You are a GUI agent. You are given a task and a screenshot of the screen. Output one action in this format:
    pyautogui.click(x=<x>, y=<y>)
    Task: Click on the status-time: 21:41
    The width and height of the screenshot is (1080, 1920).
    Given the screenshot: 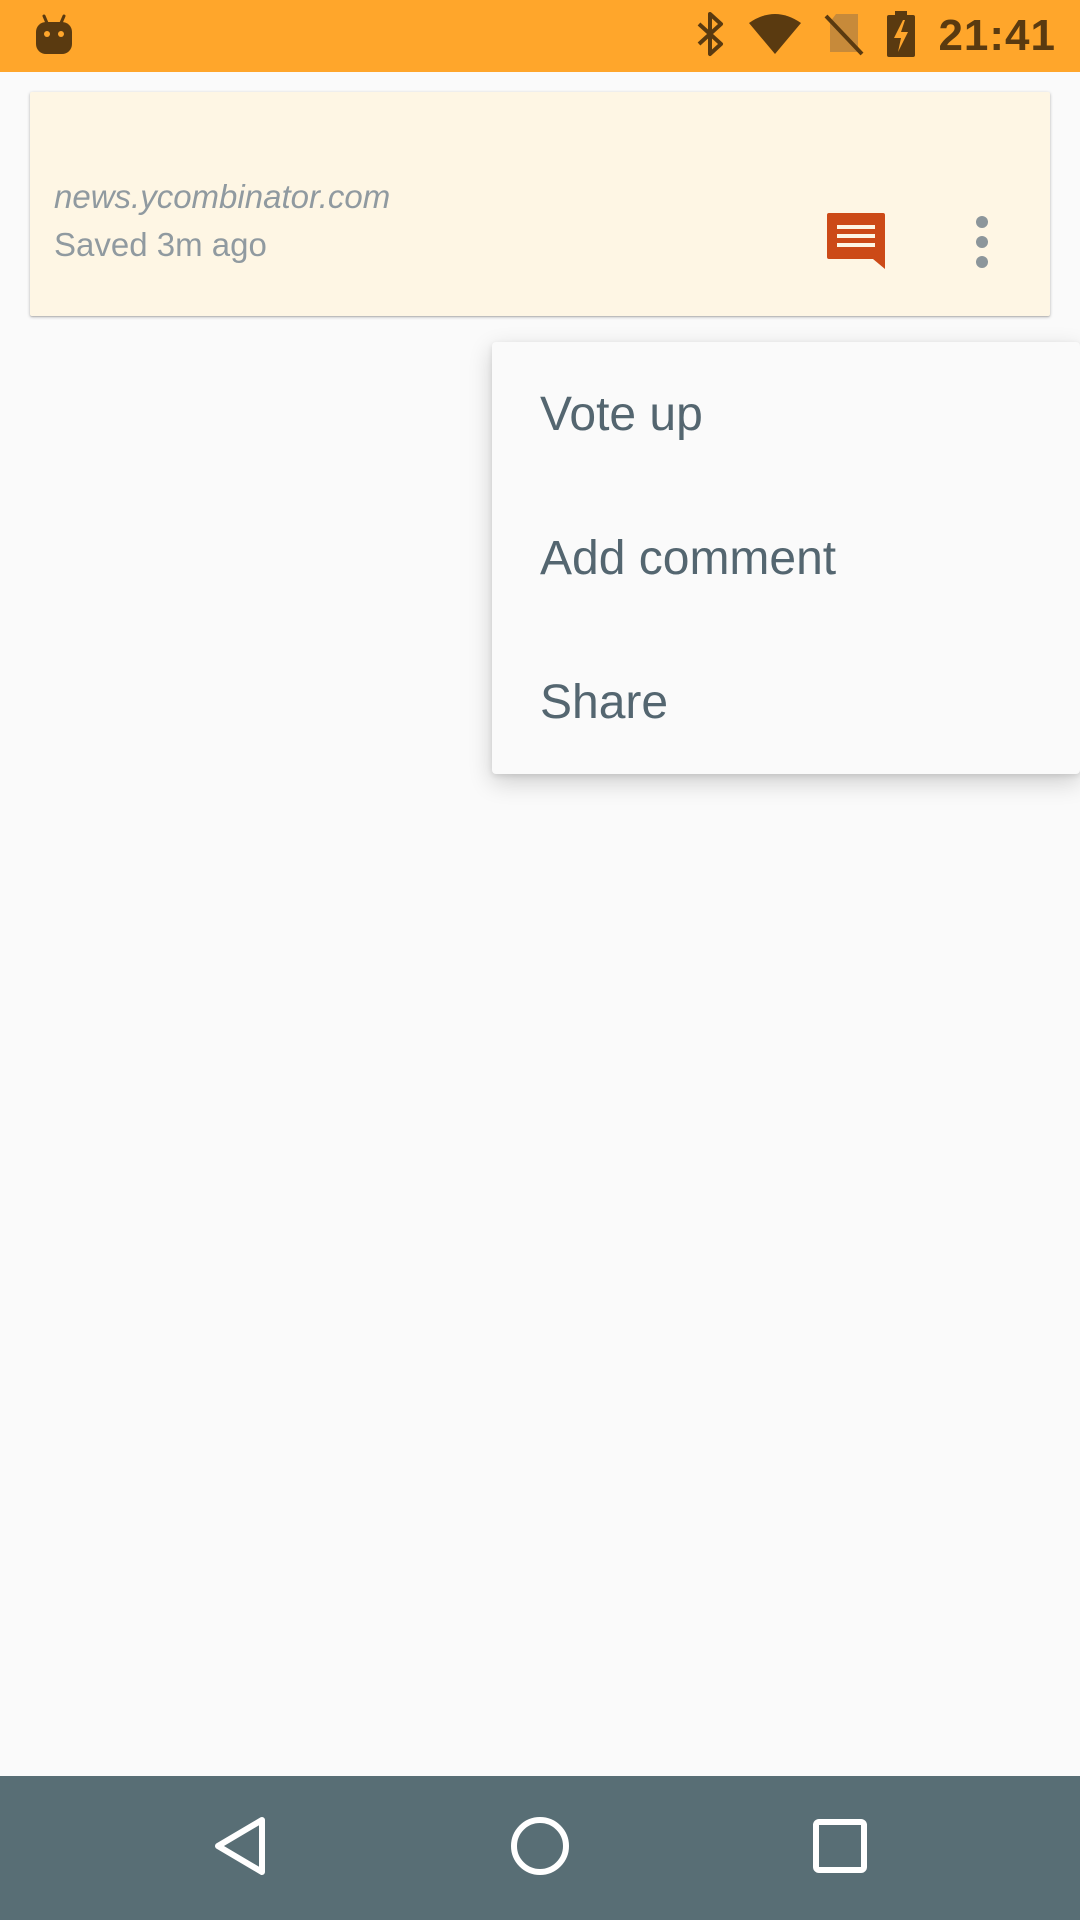 What is the action you would take?
    pyautogui.click(x=997, y=35)
    